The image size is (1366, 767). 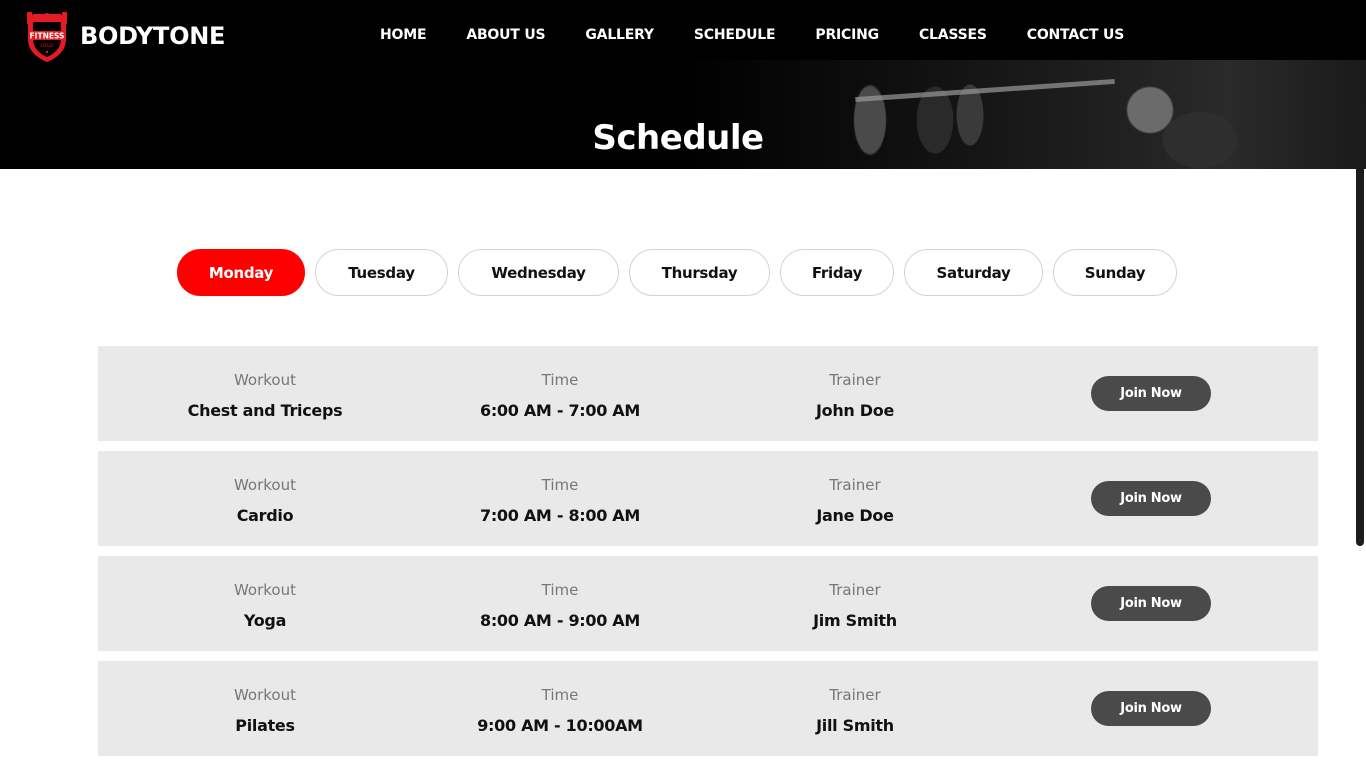 I want to click on tab-sunday: Sunday, so click(x=1115, y=272).